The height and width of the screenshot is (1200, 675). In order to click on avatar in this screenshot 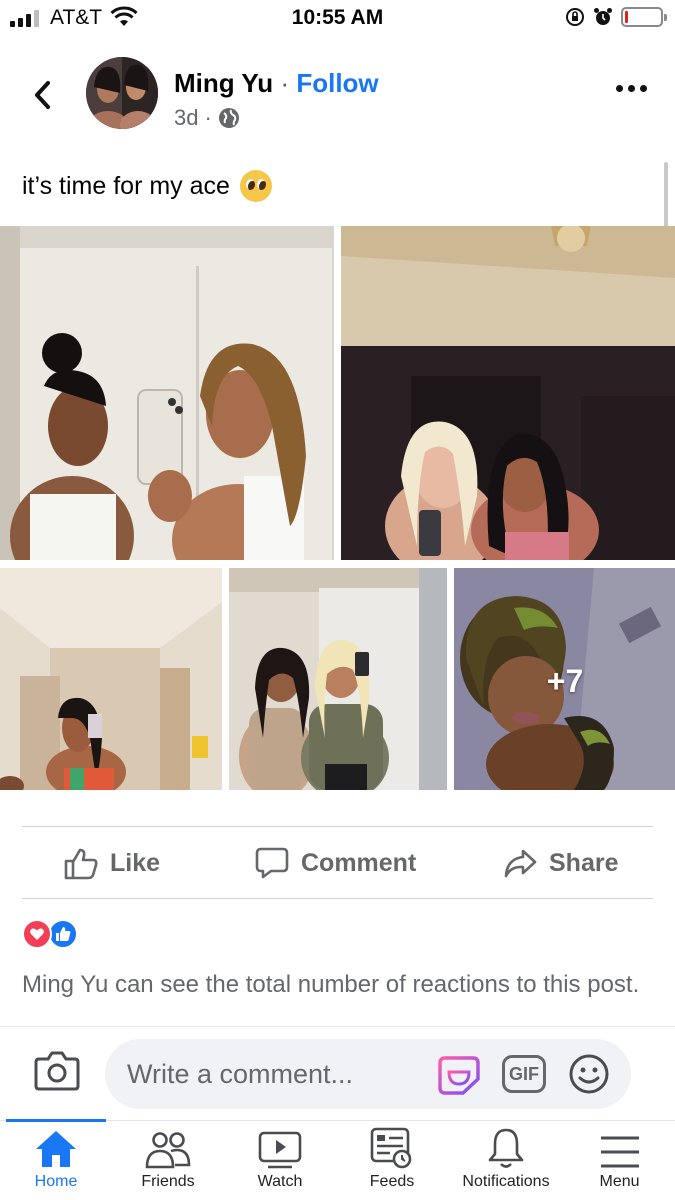, I will do `click(122, 93)`.